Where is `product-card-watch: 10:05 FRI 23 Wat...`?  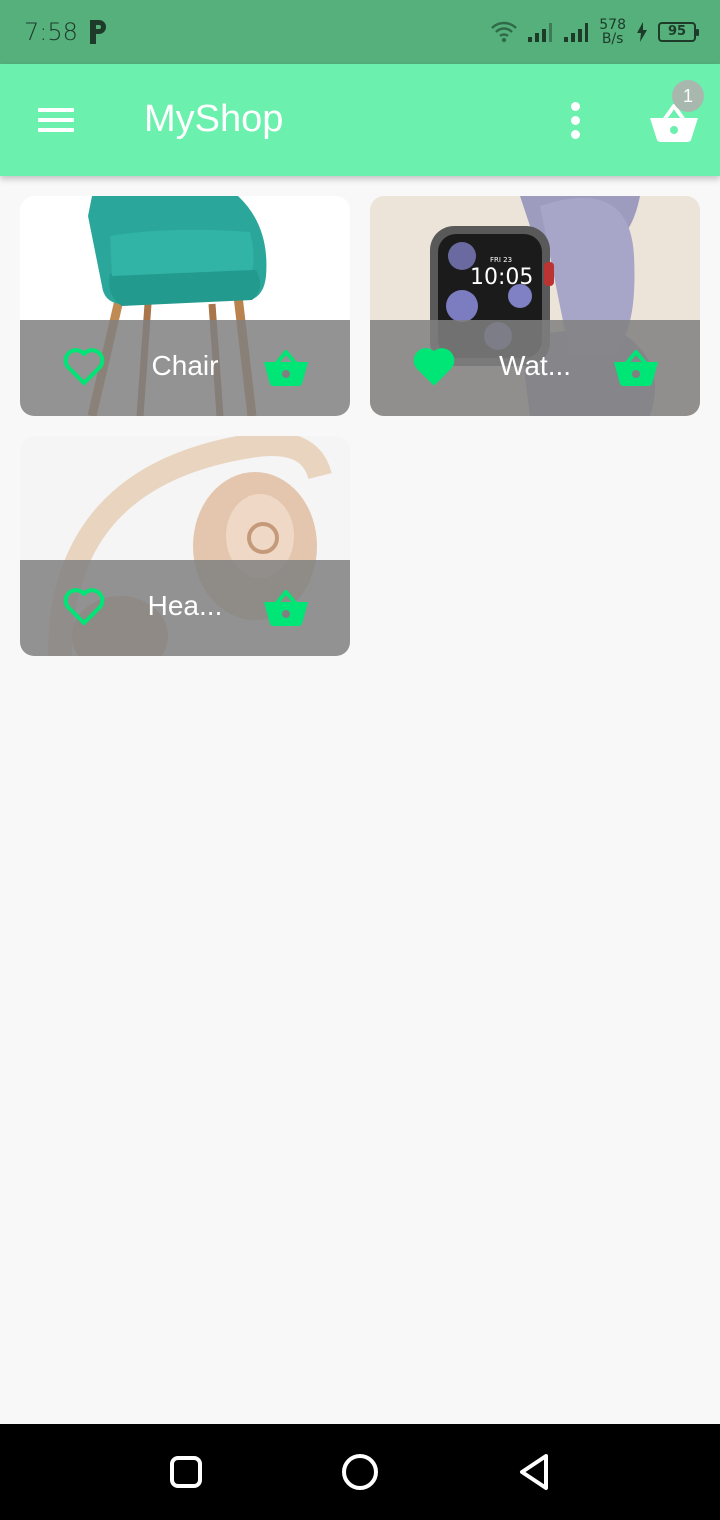 product-card-watch: 10:05 FRI 23 Wat... is located at coordinates (535, 306).